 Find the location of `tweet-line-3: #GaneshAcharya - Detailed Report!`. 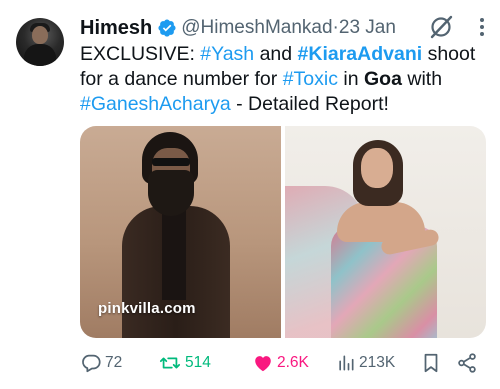

tweet-line-3: #GaneshAcharya - Detailed Report! is located at coordinates (234, 104).